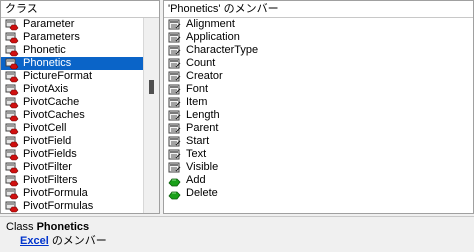 This screenshot has width=474, height=252. What do you see at coordinates (318, 24) in the screenshot?
I see `member-item: Alignment` at bounding box center [318, 24].